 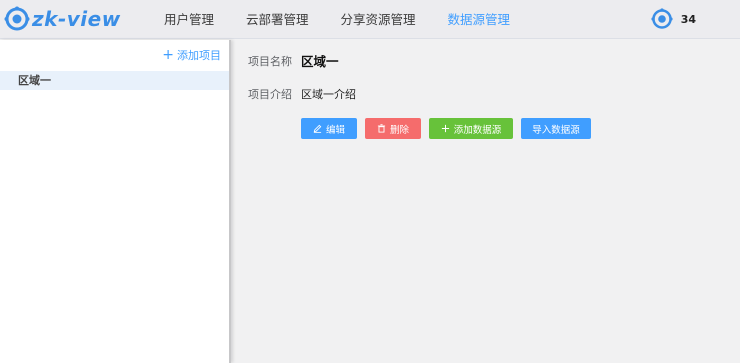 What do you see at coordinates (328, 94) in the screenshot?
I see `project-desc-value: 区域一介绍` at bounding box center [328, 94].